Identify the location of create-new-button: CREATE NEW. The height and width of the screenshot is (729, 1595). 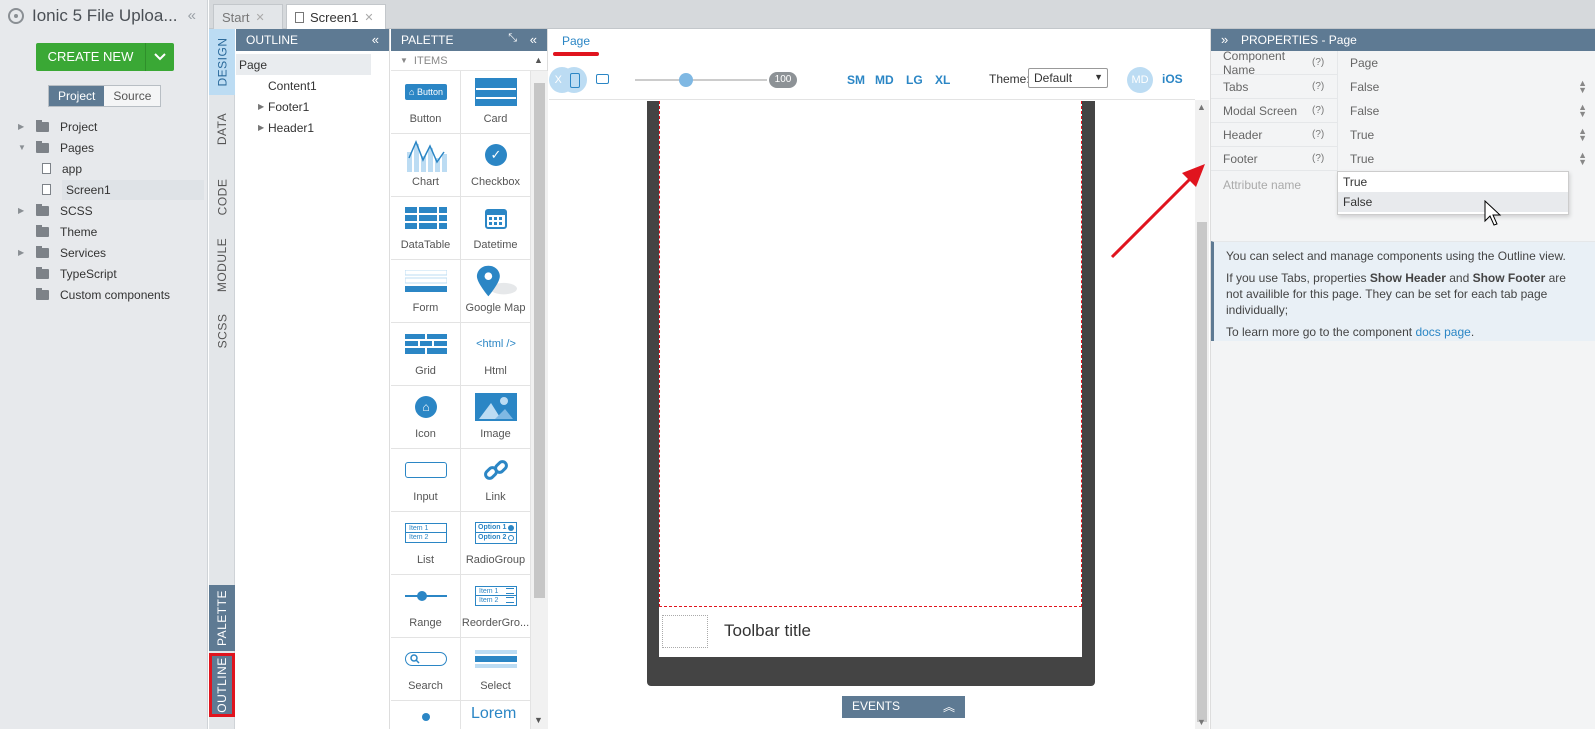
(105, 57).